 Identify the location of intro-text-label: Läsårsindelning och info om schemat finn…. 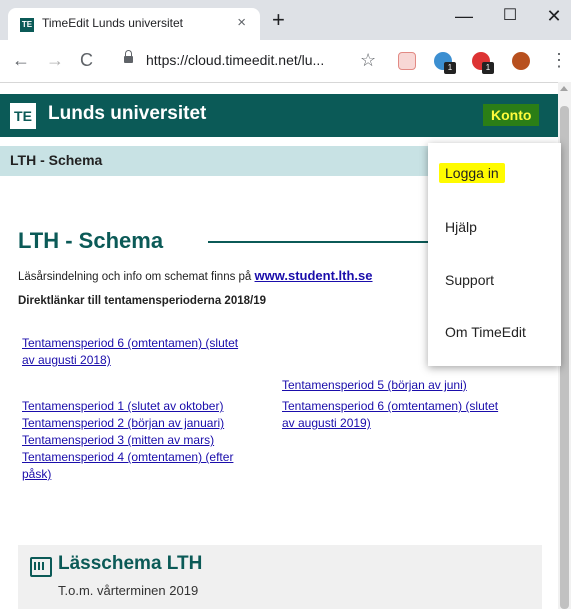
(136, 277).